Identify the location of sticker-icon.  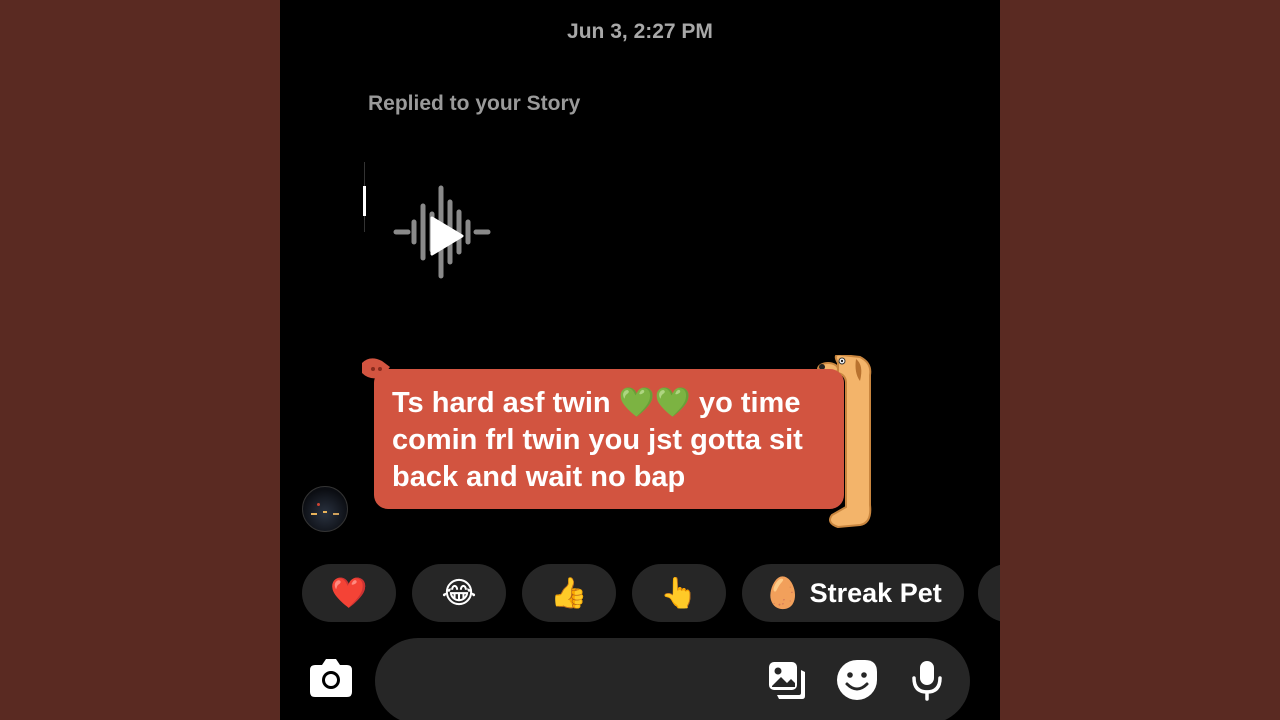
(857, 680).